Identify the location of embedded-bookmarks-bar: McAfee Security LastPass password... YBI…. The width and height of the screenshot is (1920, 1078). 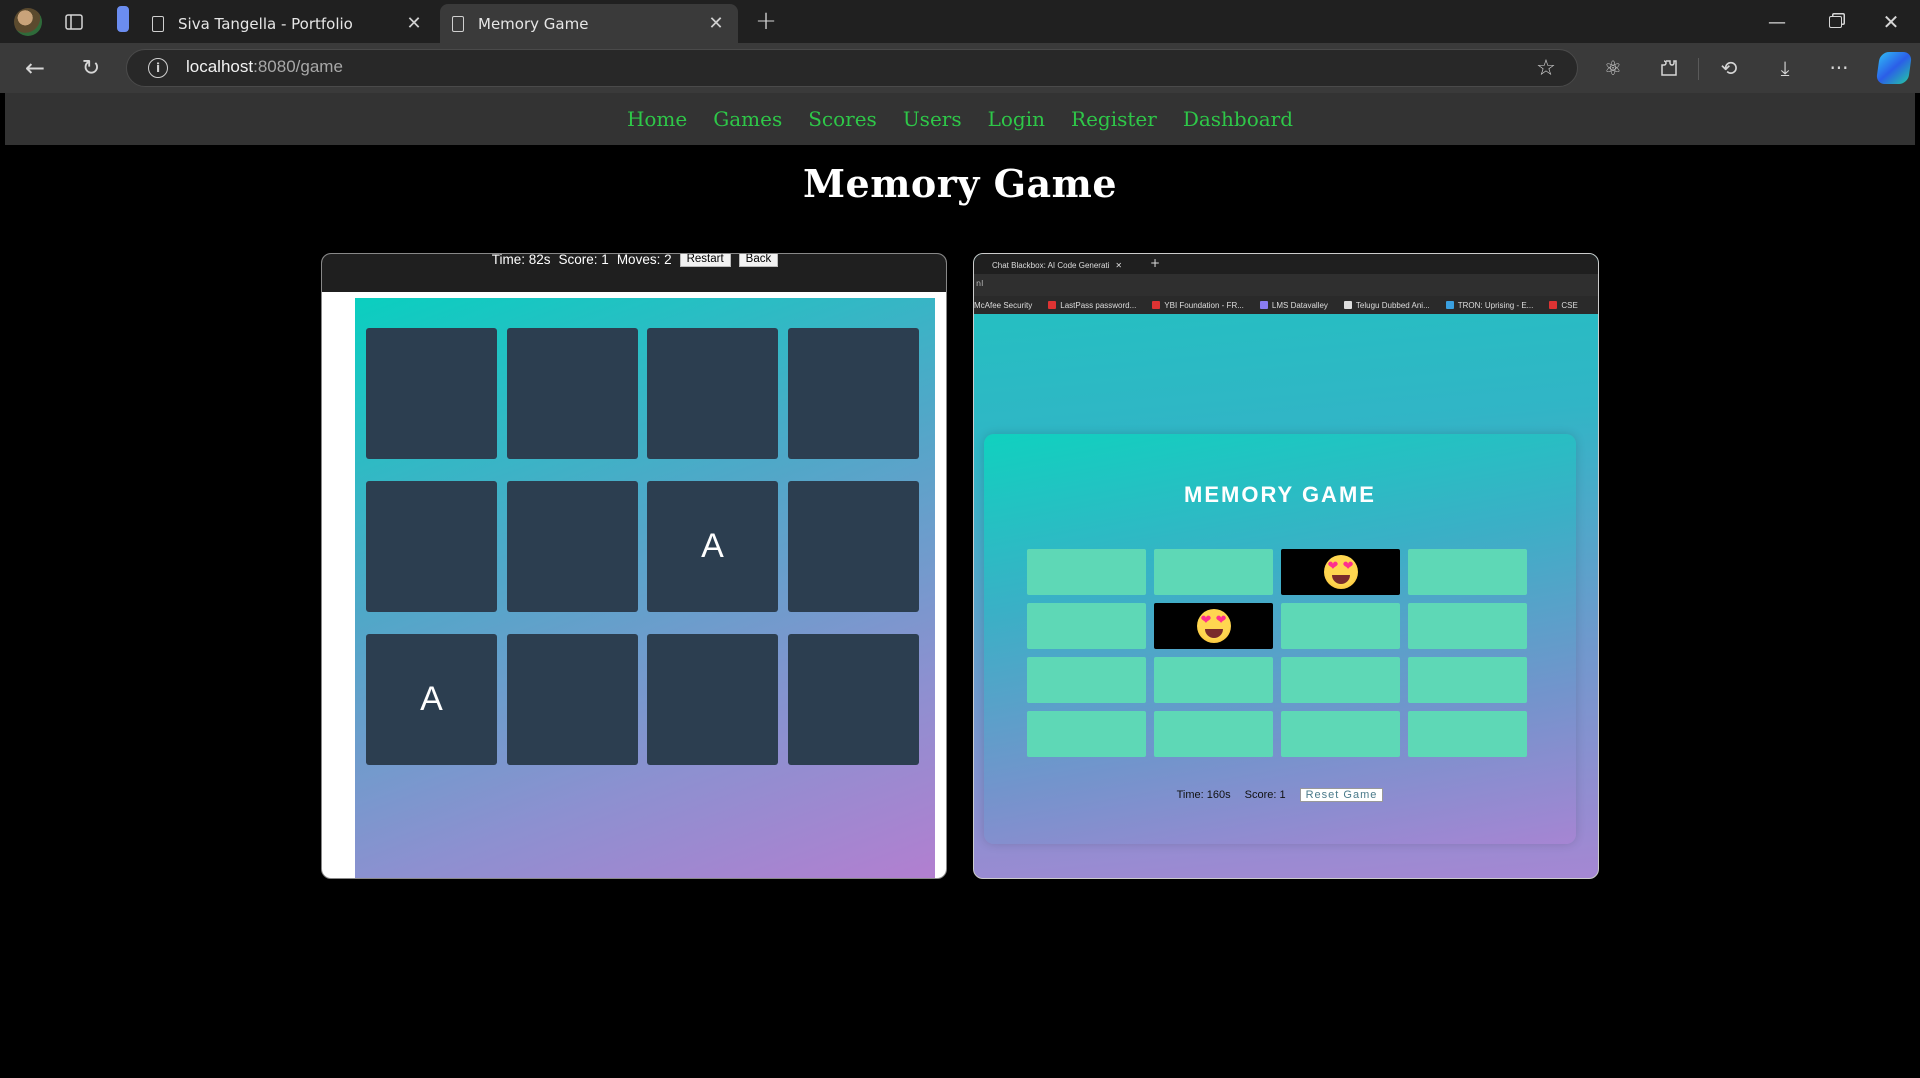
(1286, 305).